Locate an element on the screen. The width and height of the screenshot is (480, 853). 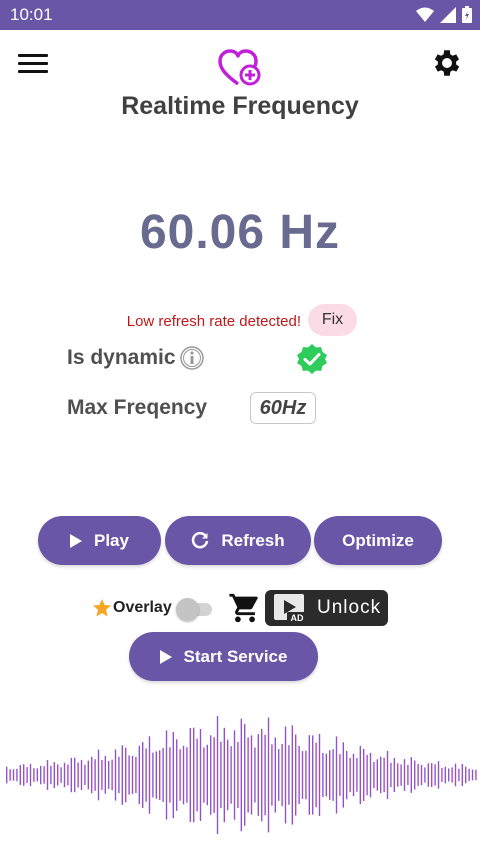
play-button: Play is located at coordinates (99, 540).